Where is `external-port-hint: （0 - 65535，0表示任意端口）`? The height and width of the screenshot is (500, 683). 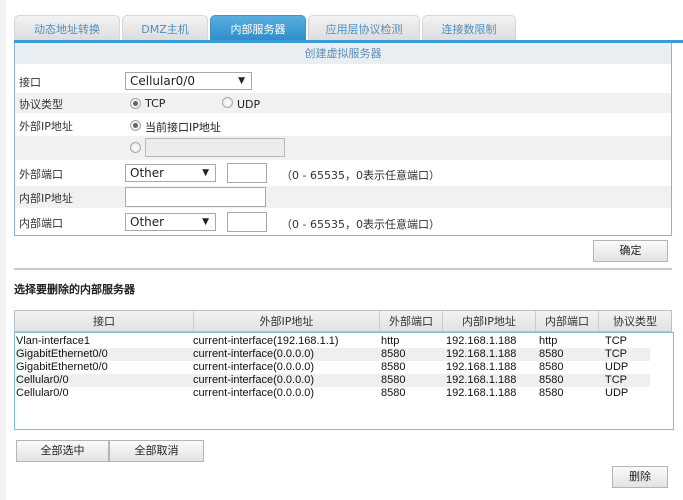 external-port-hint: （0 - 65535，0表示任意端口） is located at coordinates (360, 175).